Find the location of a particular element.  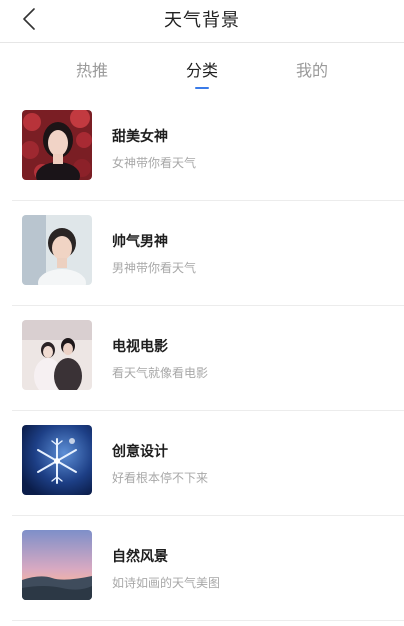

snowflake-thumbnail is located at coordinates (57, 460).